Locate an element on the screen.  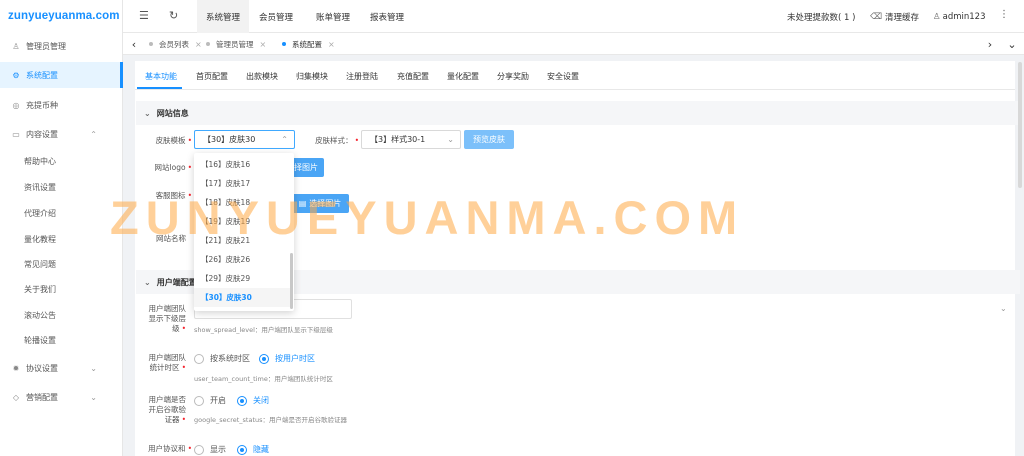
dropdown-option-selected: 【30】皮肤30 is located at coordinates (242, 297).